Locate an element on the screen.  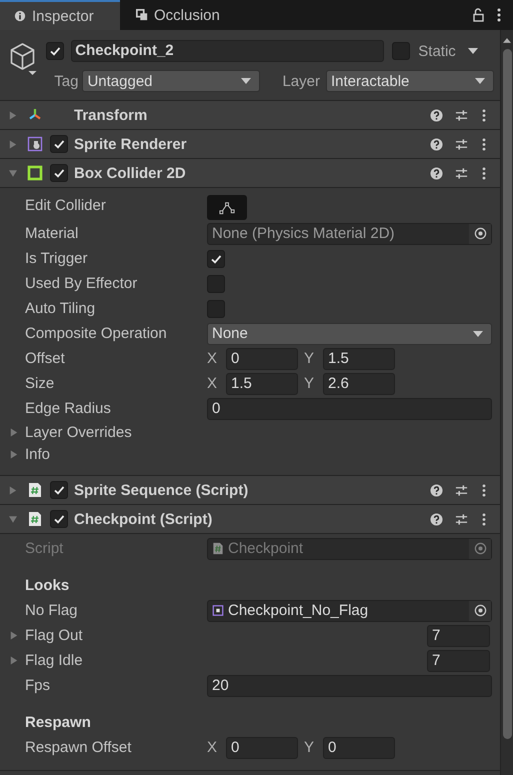
property-label: Is Trigger is located at coordinates (56, 258).